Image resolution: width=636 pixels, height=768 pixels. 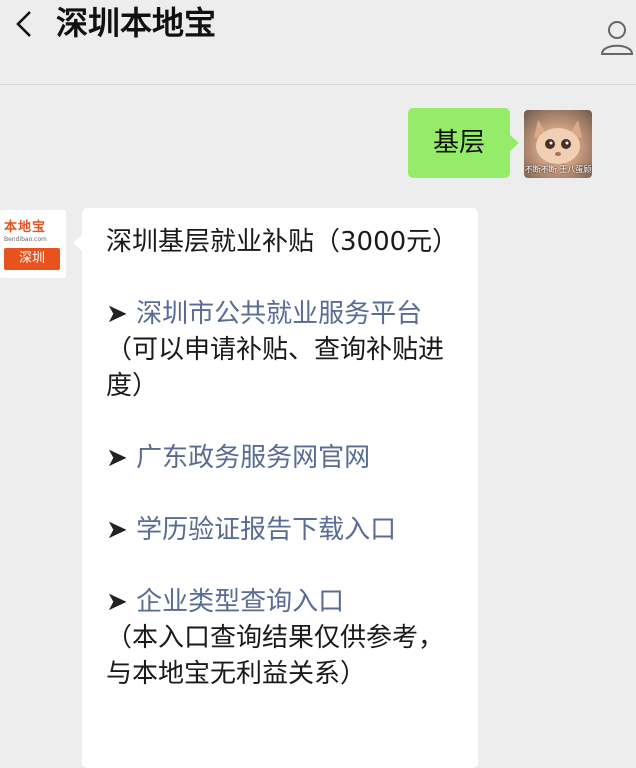 I want to click on message-title: 深圳基层就业补贴（3000元）, so click(x=282, y=242).